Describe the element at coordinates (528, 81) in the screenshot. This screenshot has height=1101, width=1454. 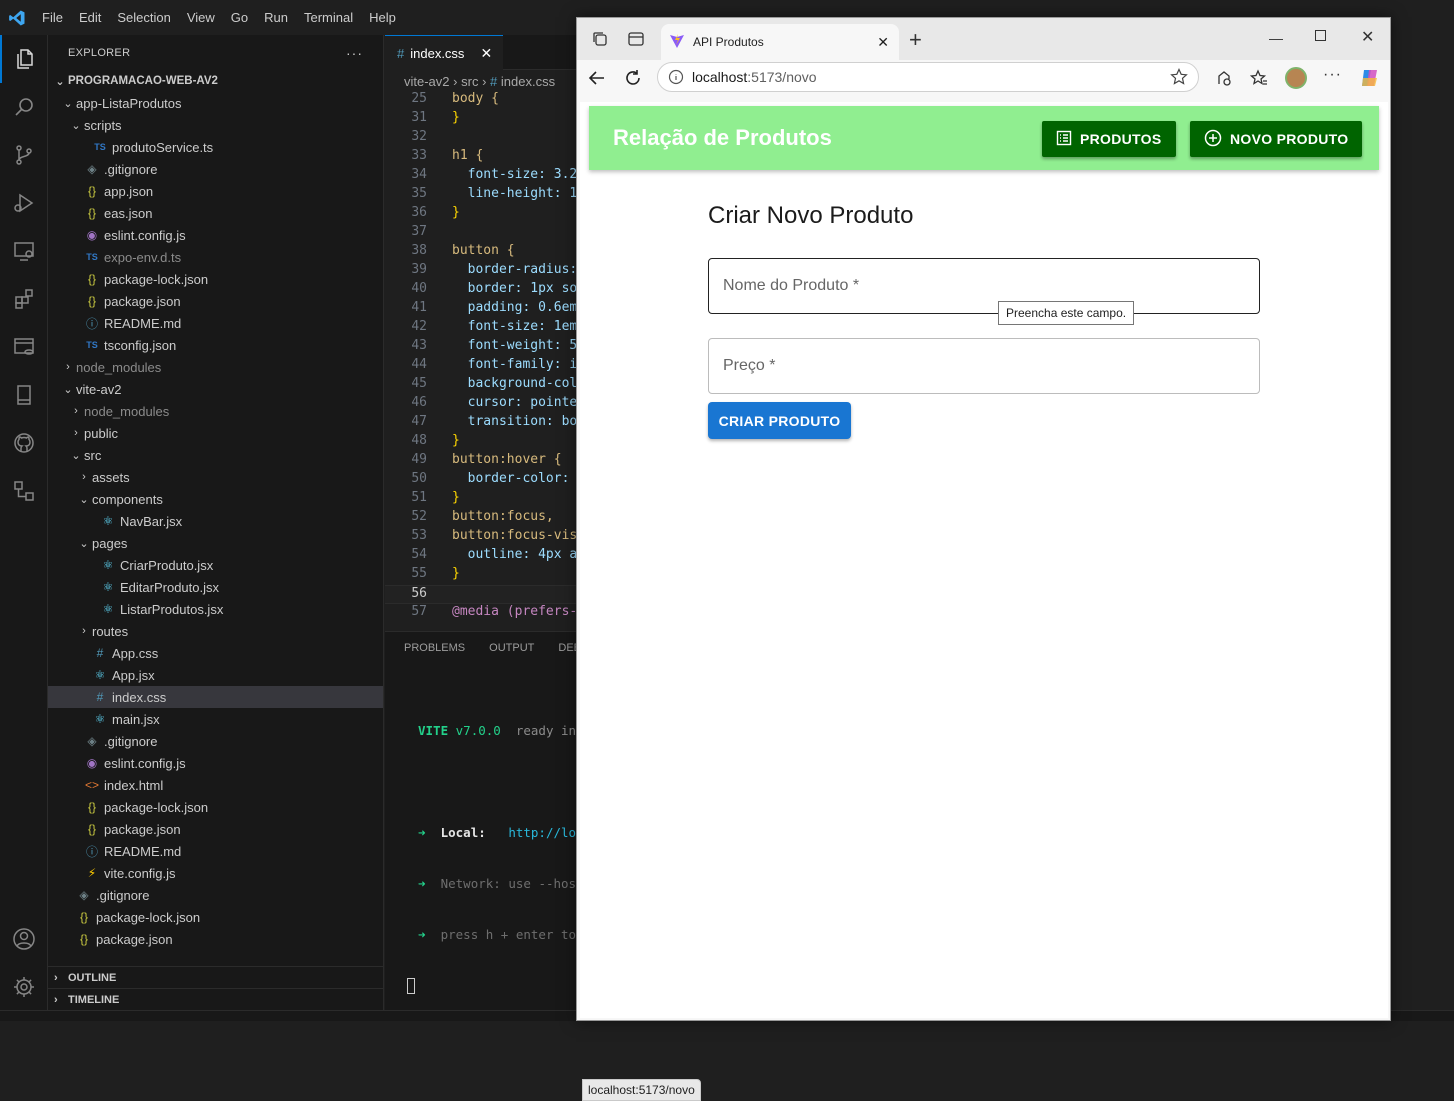
I see `breadcrumb-item: index.css` at that location.